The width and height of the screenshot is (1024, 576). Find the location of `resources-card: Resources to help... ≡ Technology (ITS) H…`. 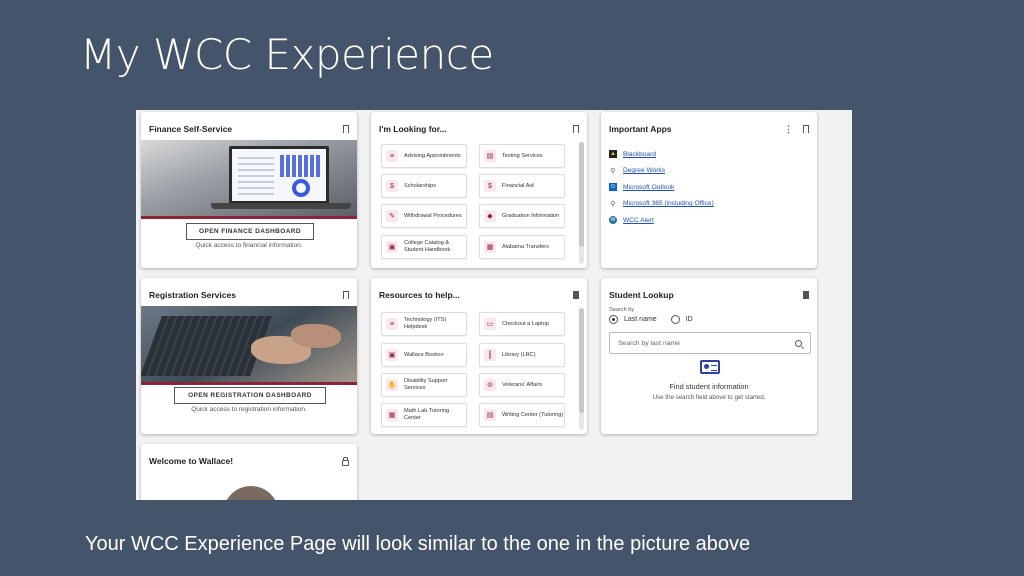

resources-card: Resources to help... ≡ Technology (ITS) H… is located at coordinates (479, 356).